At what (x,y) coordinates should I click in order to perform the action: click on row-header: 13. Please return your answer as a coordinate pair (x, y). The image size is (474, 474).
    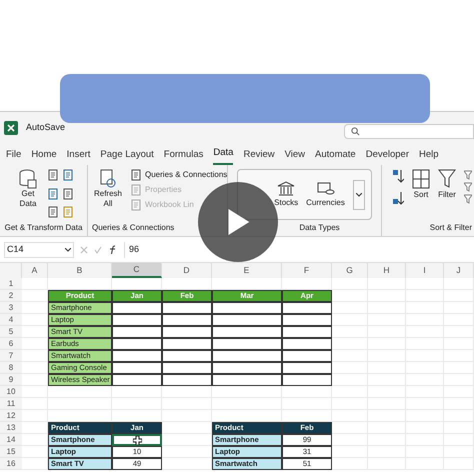
    Looking at the image, I should click on (11, 428).